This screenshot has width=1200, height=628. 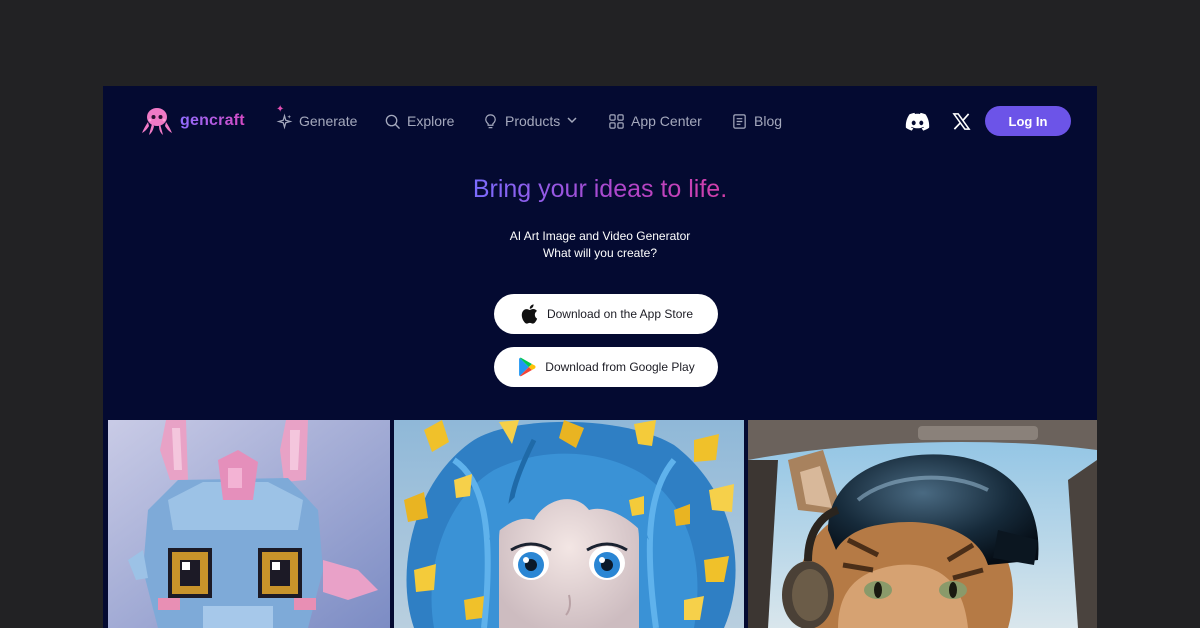 I want to click on nav-products: Products, so click(x=529, y=121).